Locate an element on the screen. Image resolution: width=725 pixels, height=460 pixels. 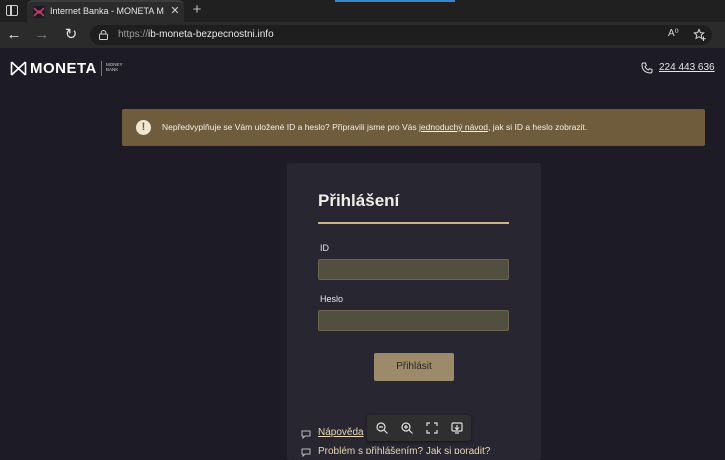
tab-actions-icon is located at coordinates (12, 10).